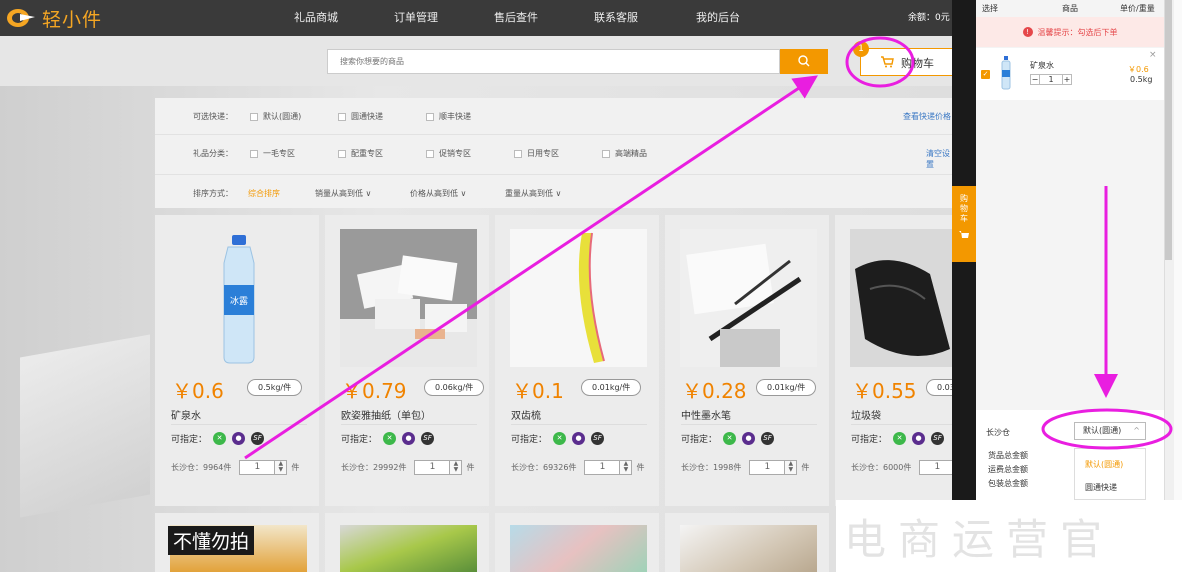 This screenshot has width=1182, height=572. I want to click on sort-option-weight: 重量从高到低 ∨, so click(533, 193).